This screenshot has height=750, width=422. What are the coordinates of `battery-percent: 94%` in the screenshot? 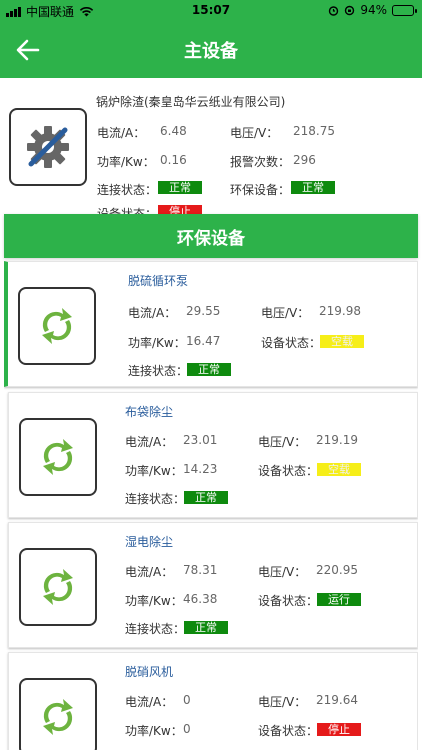 It's located at (373, 10).